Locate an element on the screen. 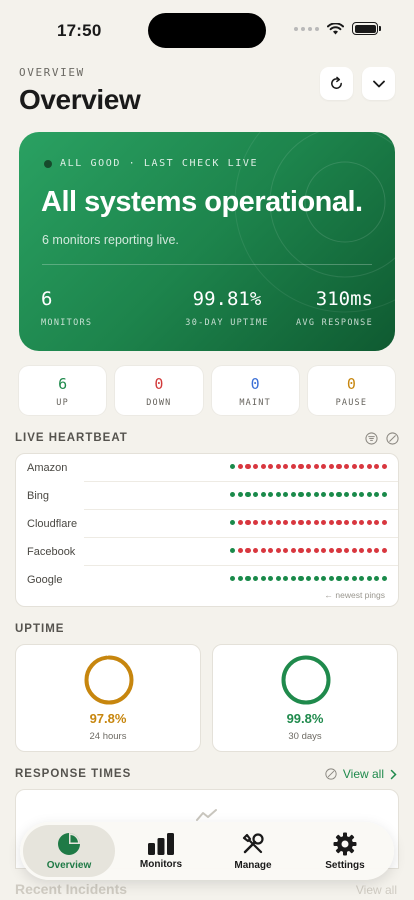 This screenshot has width=414, height=900. stat-response: 310ms AVG RESPONSE is located at coordinates (334, 308).